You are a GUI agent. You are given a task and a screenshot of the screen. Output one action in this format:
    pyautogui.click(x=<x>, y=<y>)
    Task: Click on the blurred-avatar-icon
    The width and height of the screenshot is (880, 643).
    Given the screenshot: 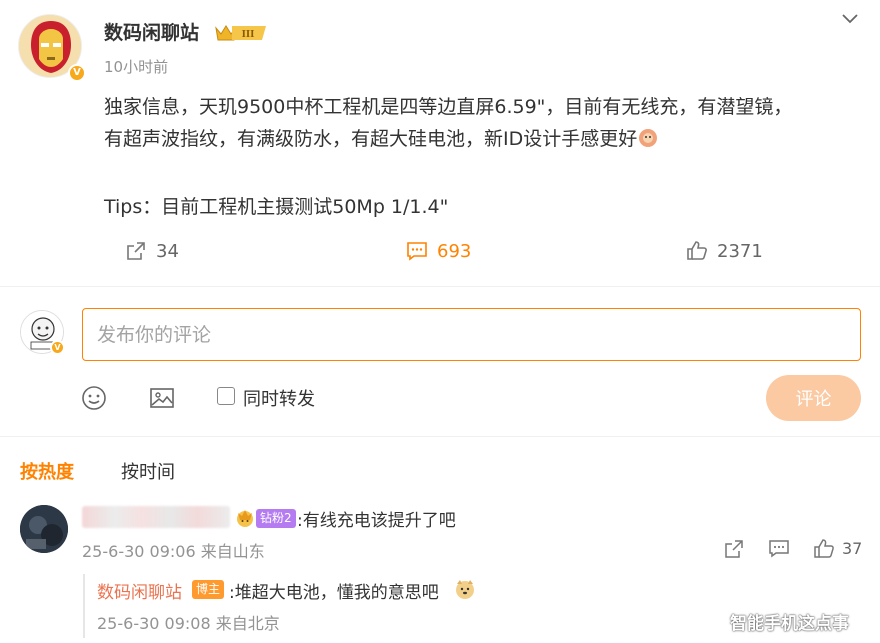 What is the action you would take?
    pyautogui.click(x=44, y=529)
    